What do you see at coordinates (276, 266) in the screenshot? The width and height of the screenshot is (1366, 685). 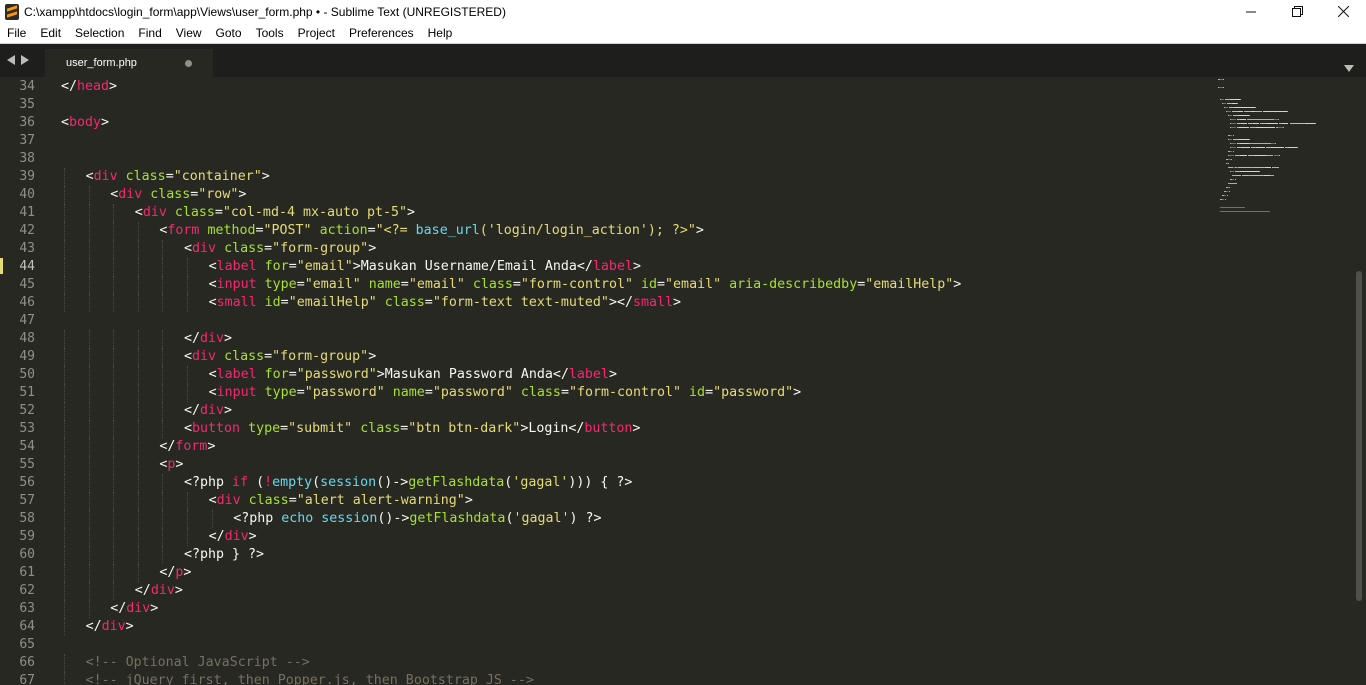 I see `code-token: for` at bounding box center [276, 266].